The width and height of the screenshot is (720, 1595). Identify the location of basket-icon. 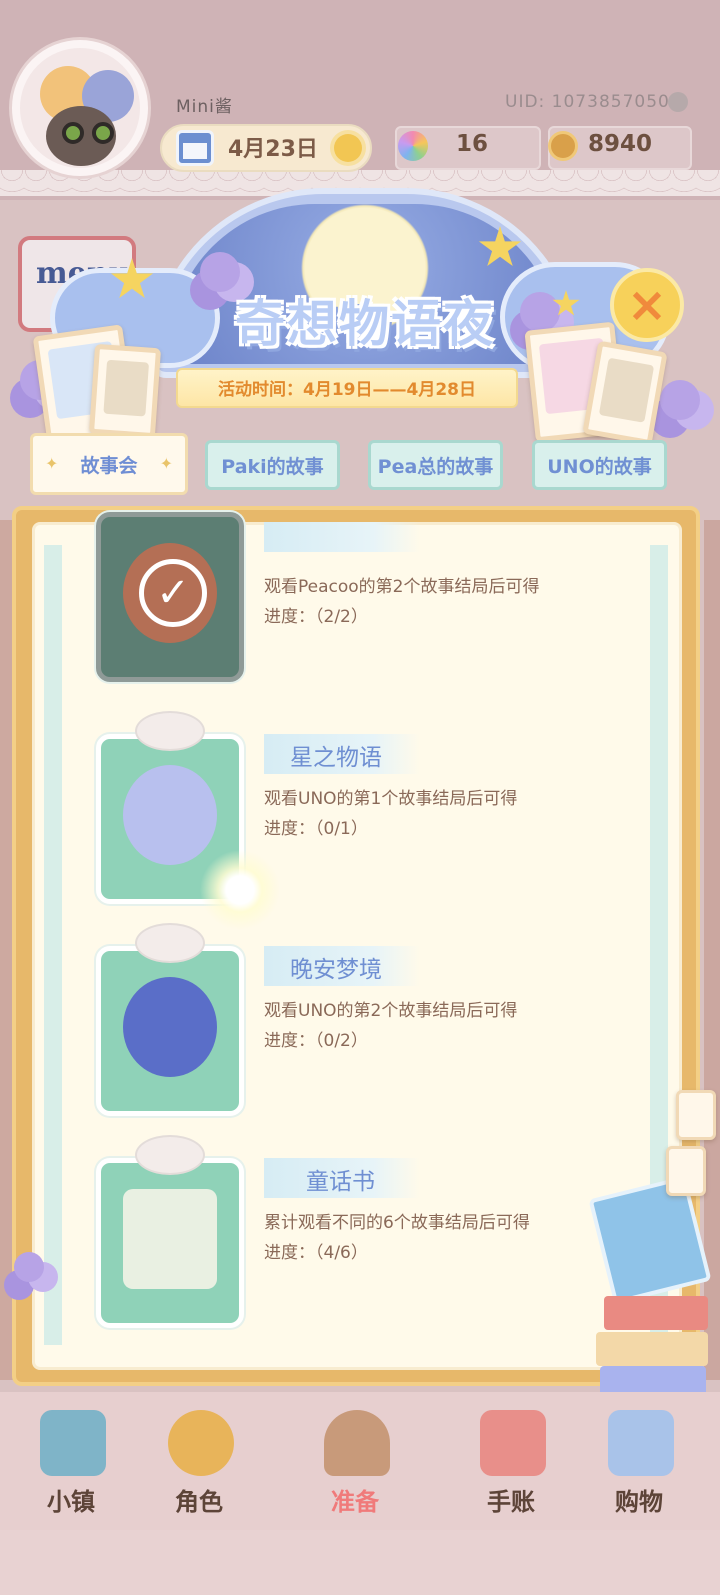
(357, 1443).